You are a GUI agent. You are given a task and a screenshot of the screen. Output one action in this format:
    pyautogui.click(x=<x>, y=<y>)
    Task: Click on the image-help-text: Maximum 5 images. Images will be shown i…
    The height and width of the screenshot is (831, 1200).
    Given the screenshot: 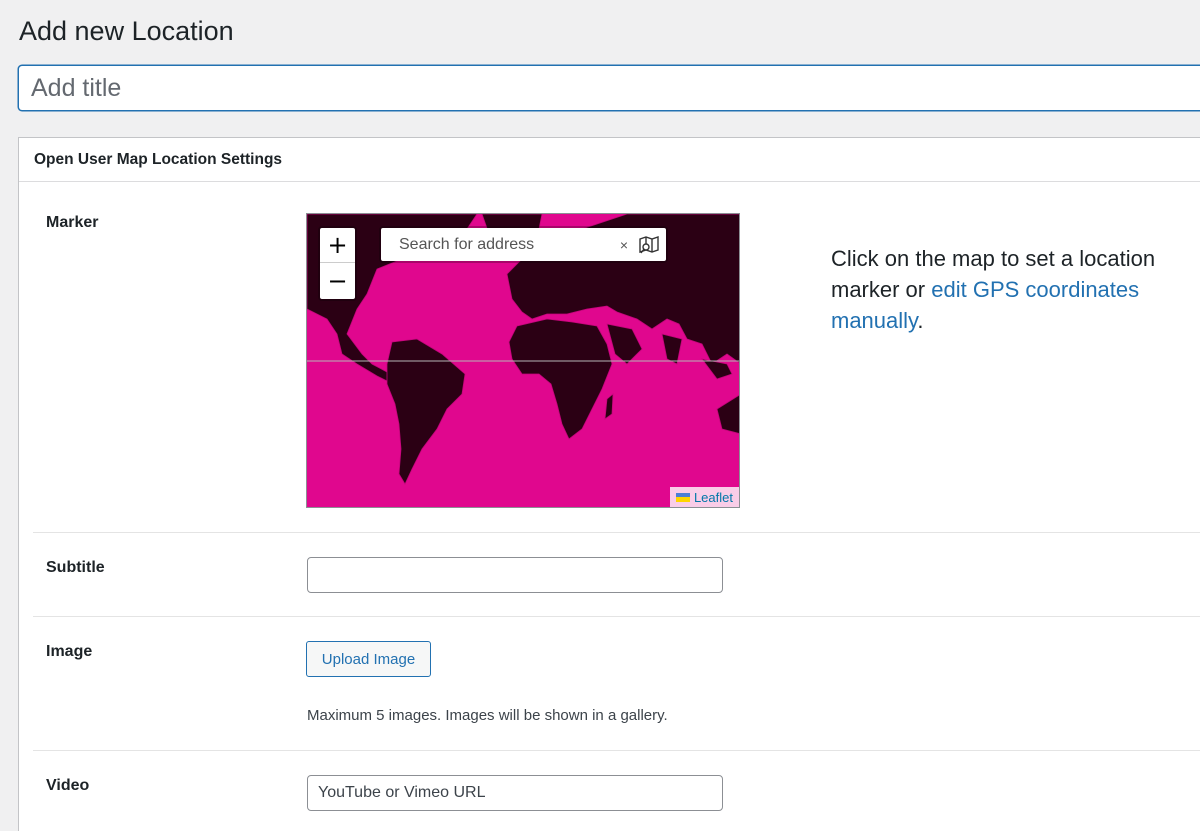 What is the action you would take?
    pyautogui.click(x=487, y=715)
    